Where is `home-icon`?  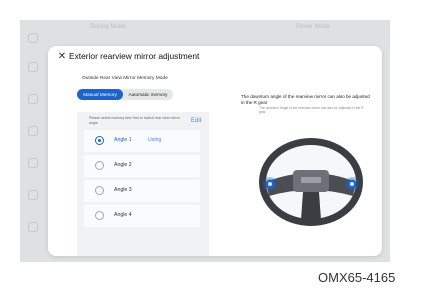 home-icon is located at coordinates (33, 38).